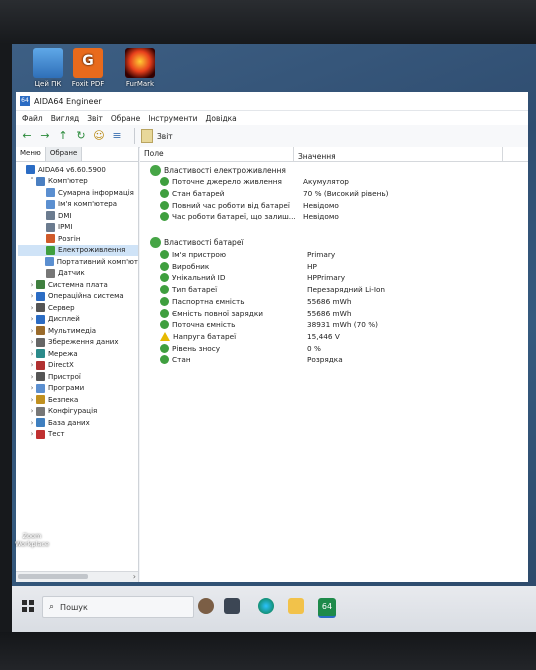 The width and height of the screenshot is (536, 670). I want to click on refresh-icon: ↻, so click(81, 136).